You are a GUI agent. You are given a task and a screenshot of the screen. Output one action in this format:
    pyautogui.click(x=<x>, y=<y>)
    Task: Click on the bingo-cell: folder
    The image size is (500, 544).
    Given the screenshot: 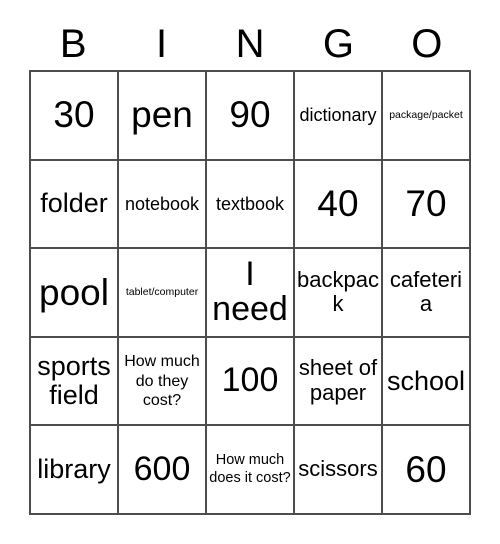 What is the action you would take?
    pyautogui.click(x=75, y=205)
    